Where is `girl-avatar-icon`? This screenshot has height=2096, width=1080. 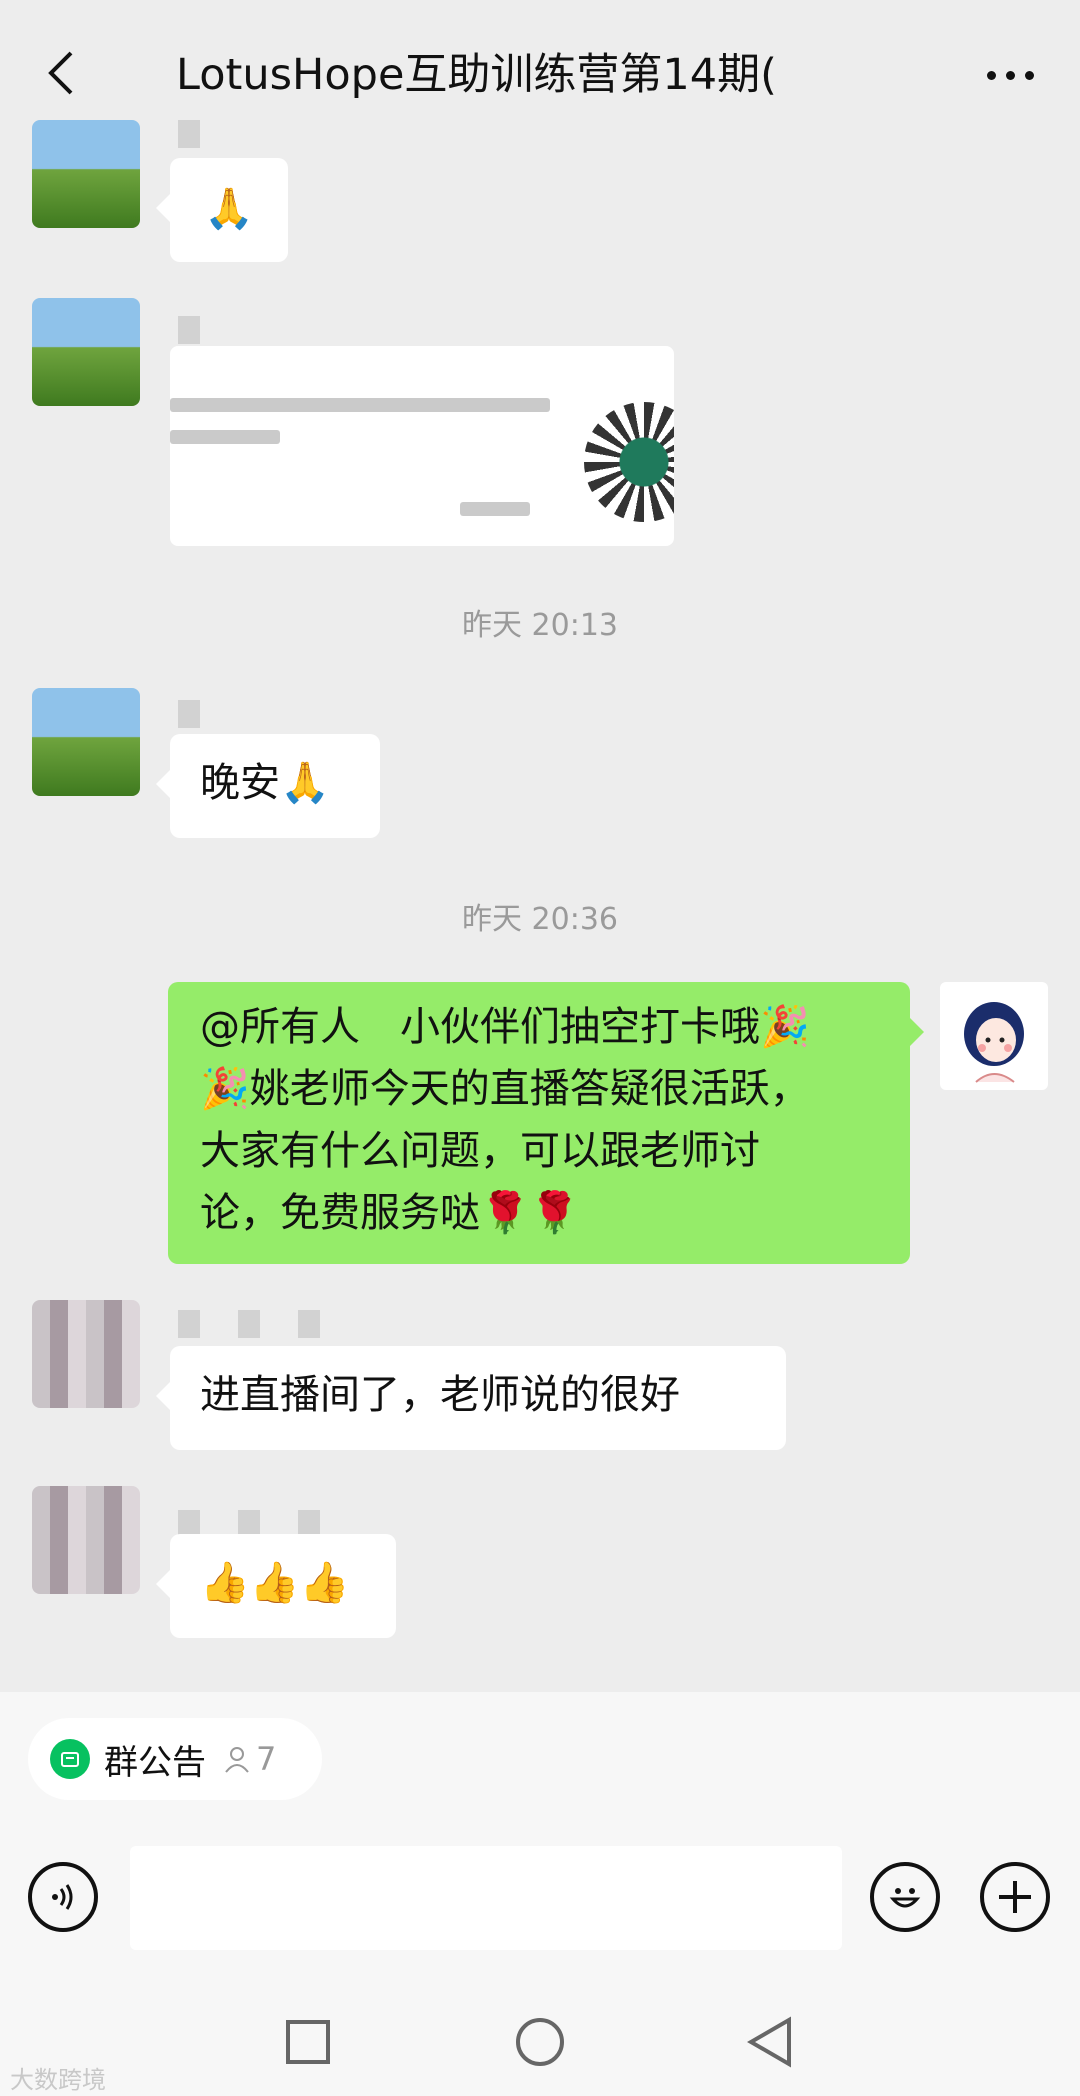
girl-avatar-icon is located at coordinates (994, 1042).